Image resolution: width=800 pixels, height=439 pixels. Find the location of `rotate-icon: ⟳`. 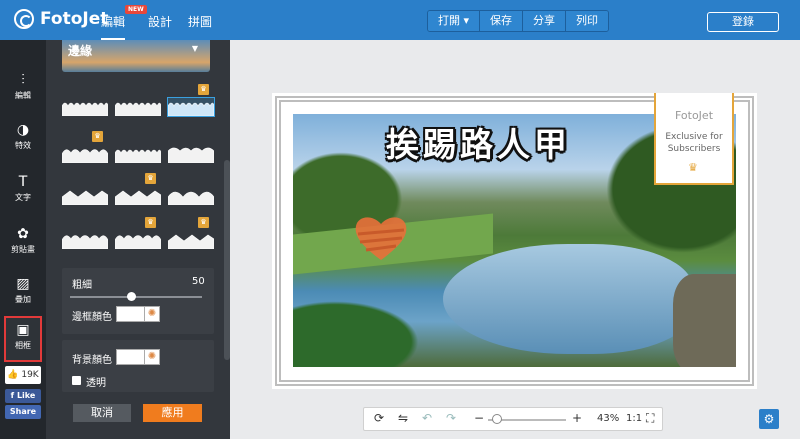

rotate-icon: ⟳ is located at coordinates (379, 418).